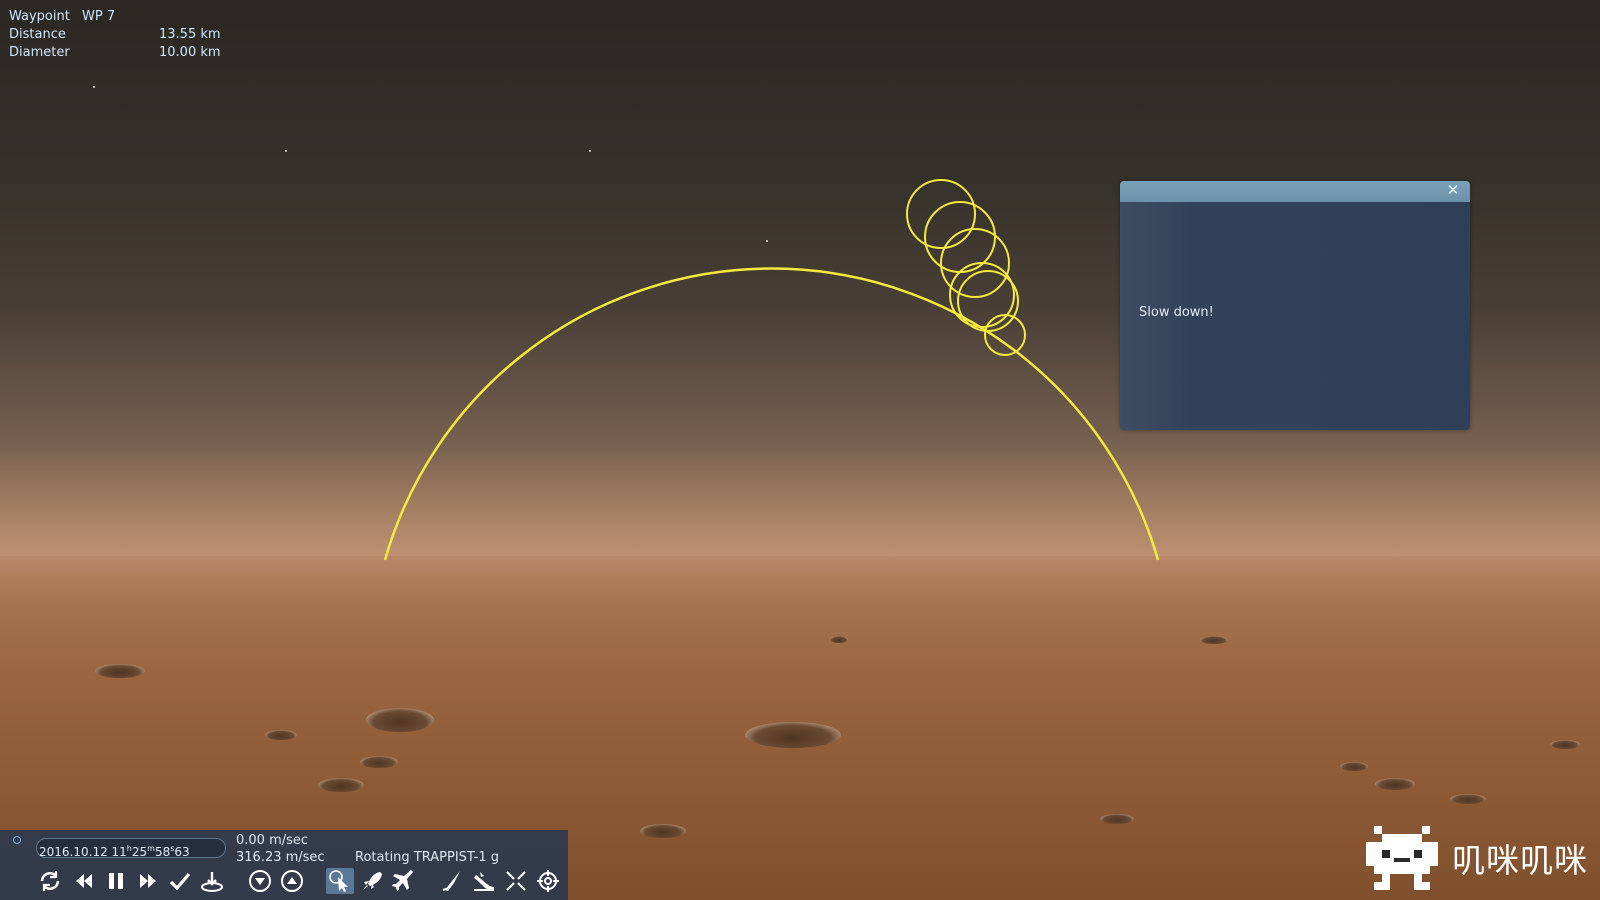  What do you see at coordinates (372, 881) in the screenshot?
I see `rocket-icon` at bounding box center [372, 881].